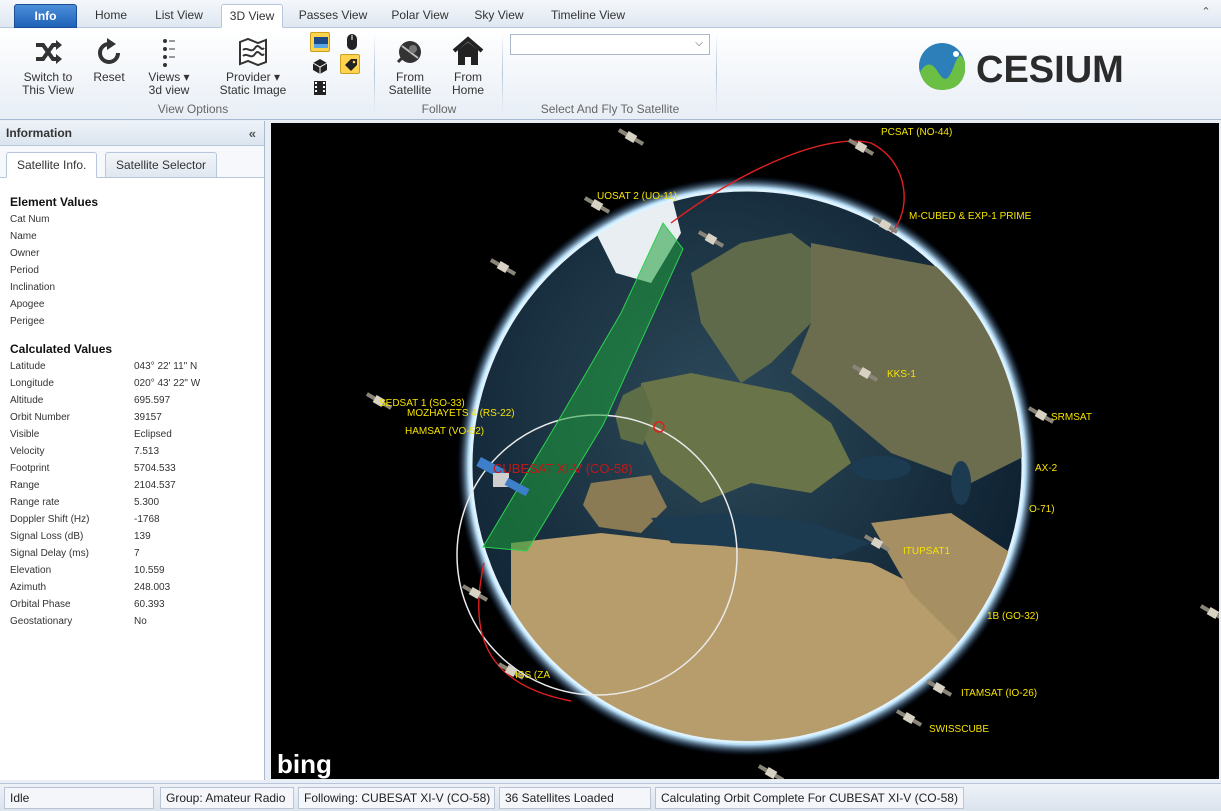 This screenshot has width=1221, height=811. I want to click on satellite-label: KKS-1, so click(901, 374).